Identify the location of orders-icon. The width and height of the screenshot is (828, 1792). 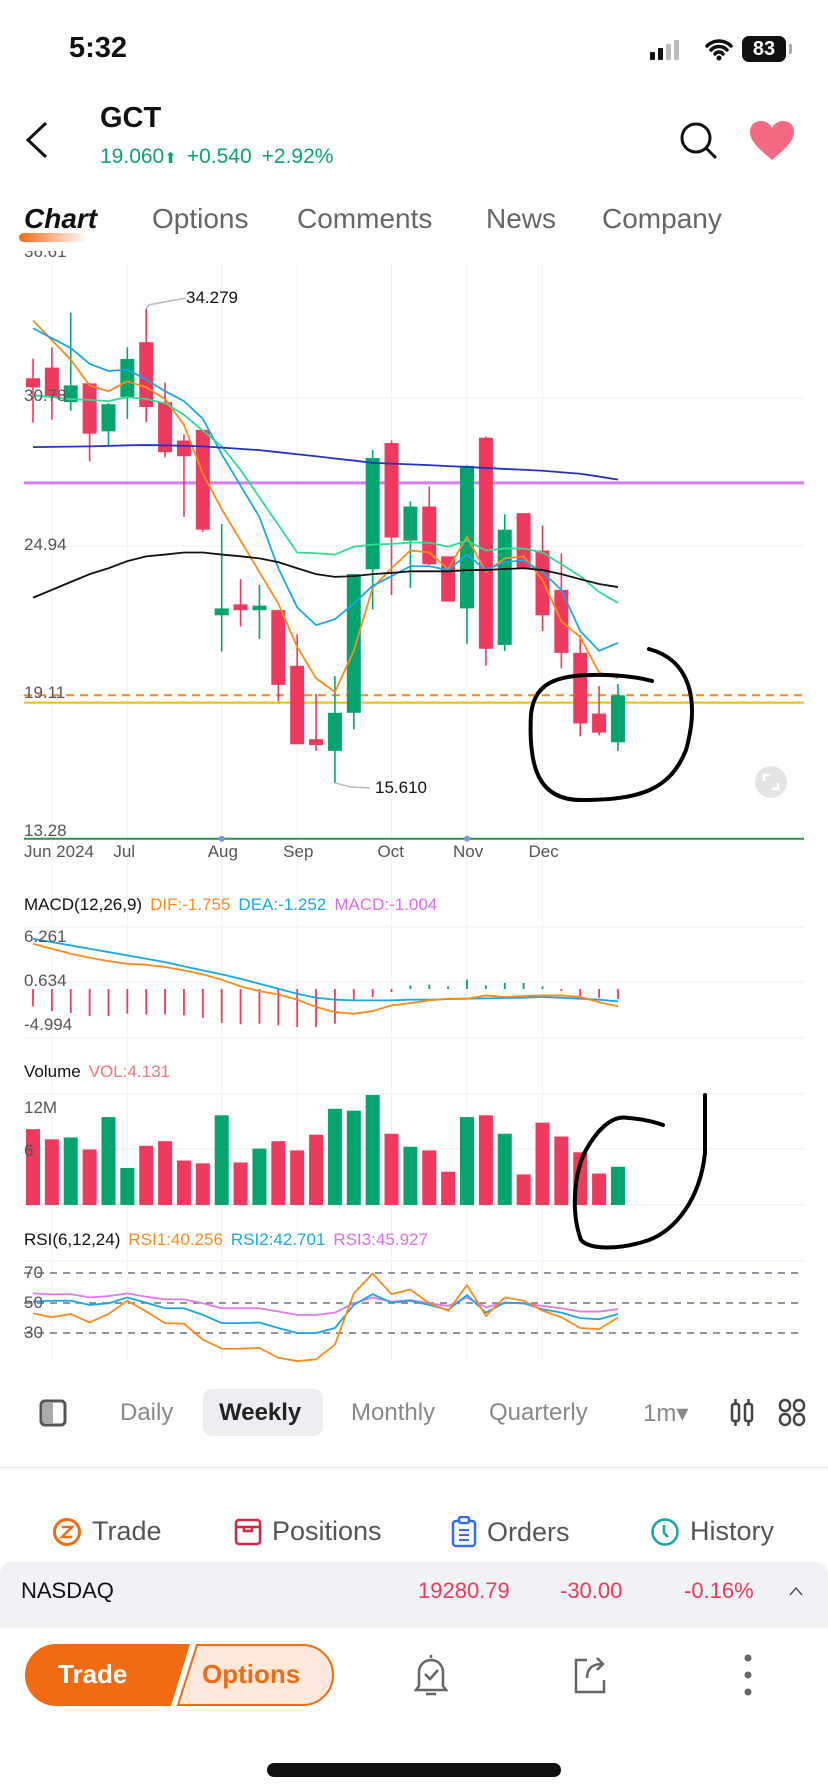
(464, 1532).